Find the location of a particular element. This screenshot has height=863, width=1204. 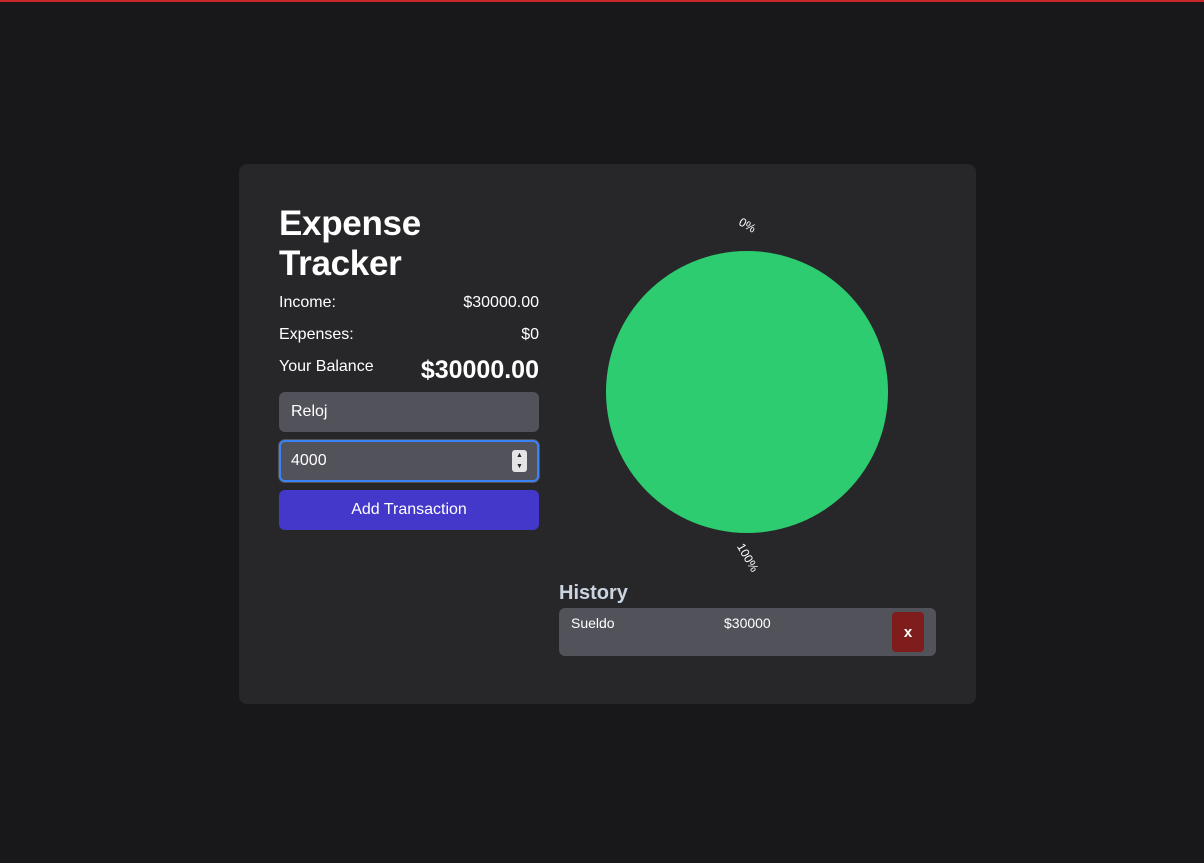

add-transaction-button: Add Transaction is located at coordinates (409, 510).